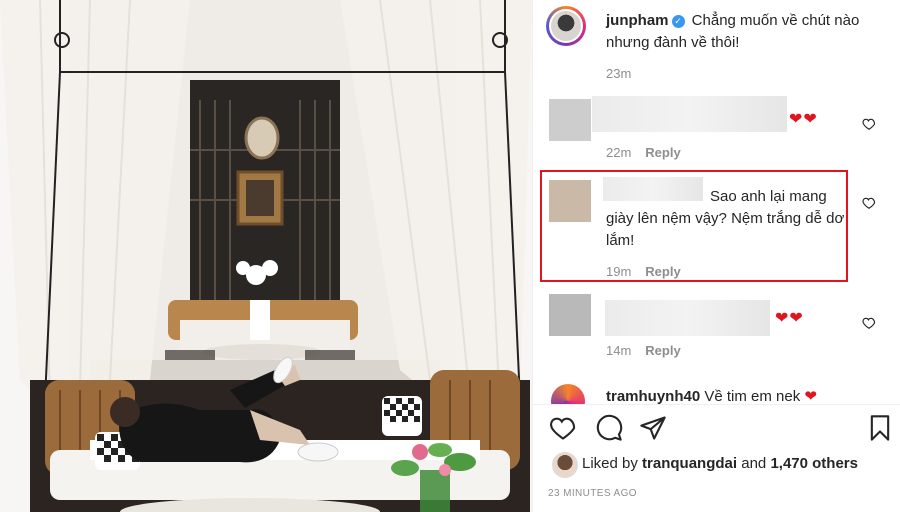  Describe the element at coordinates (643, 271) in the screenshot. I see `comment-meta: 19m Reply` at that location.